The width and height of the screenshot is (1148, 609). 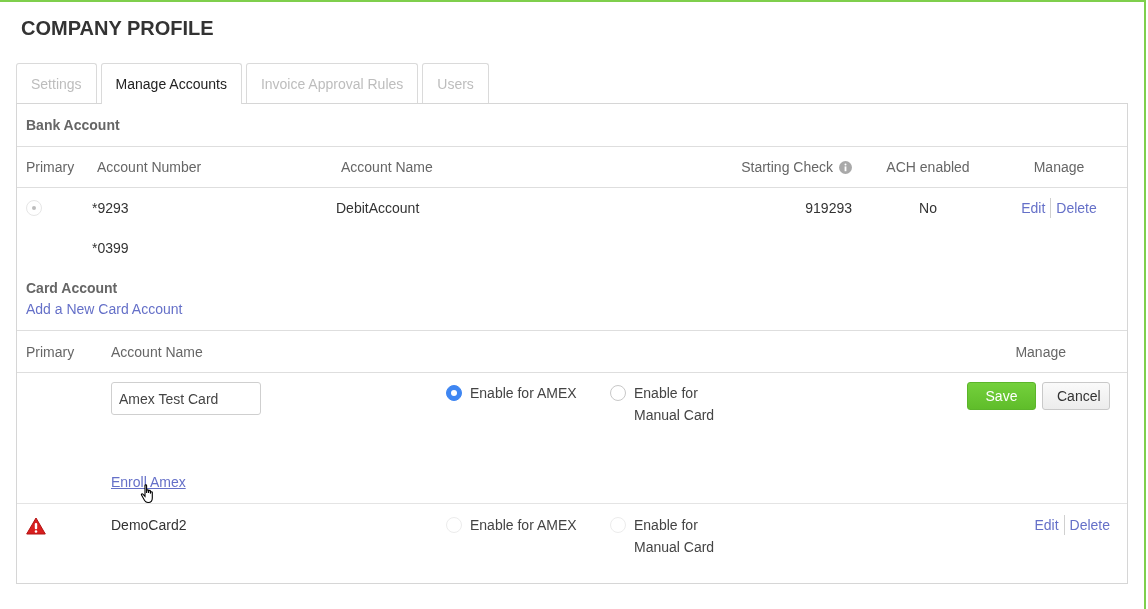 What do you see at coordinates (828, 208) in the screenshot?
I see `starting-check: 919293` at bounding box center [828, 208].